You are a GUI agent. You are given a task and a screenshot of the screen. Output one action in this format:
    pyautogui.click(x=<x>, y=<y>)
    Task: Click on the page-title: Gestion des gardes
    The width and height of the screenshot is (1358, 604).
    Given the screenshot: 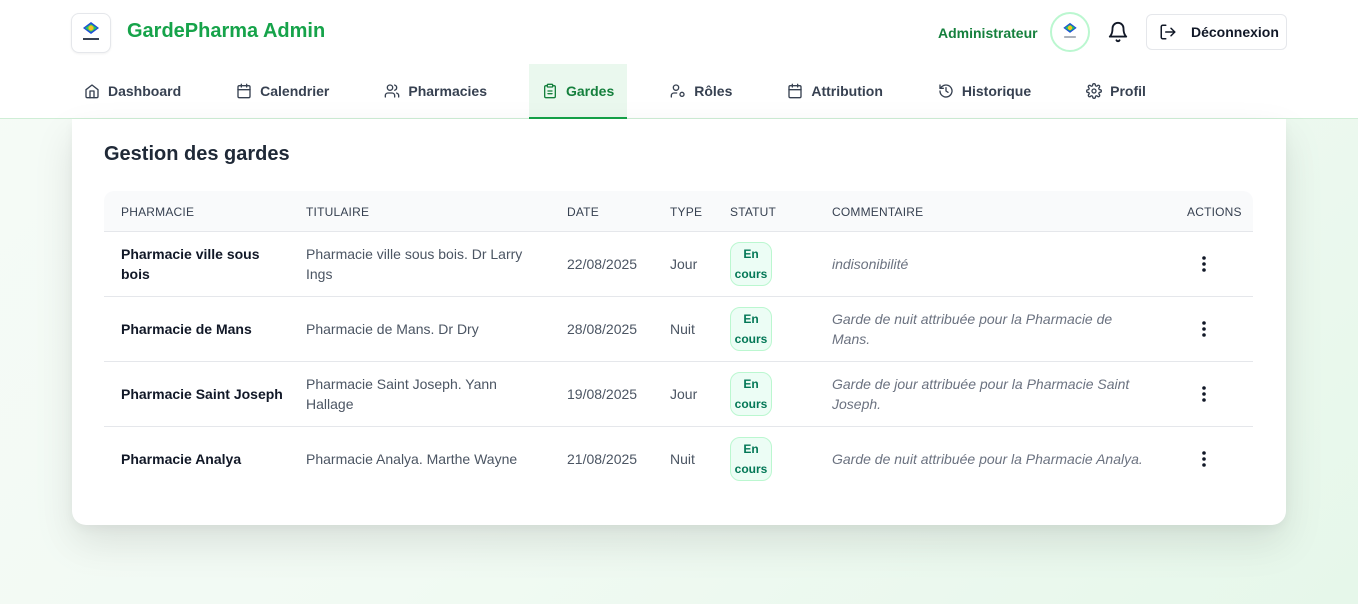 What is the action you would take?
    pyautogui.click(x=197, y=154)
    